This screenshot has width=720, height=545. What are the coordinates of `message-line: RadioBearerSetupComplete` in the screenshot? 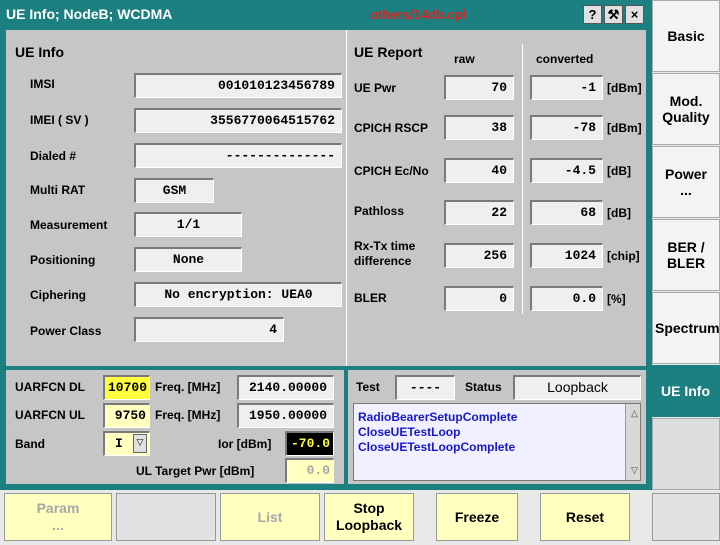 It's located at (438, 417).